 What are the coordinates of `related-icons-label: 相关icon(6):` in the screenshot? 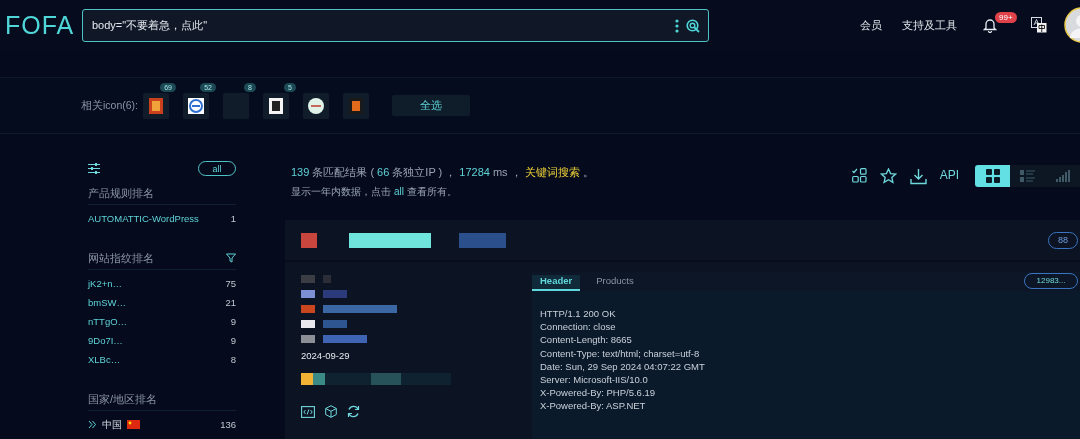 It's located at (109, 105).